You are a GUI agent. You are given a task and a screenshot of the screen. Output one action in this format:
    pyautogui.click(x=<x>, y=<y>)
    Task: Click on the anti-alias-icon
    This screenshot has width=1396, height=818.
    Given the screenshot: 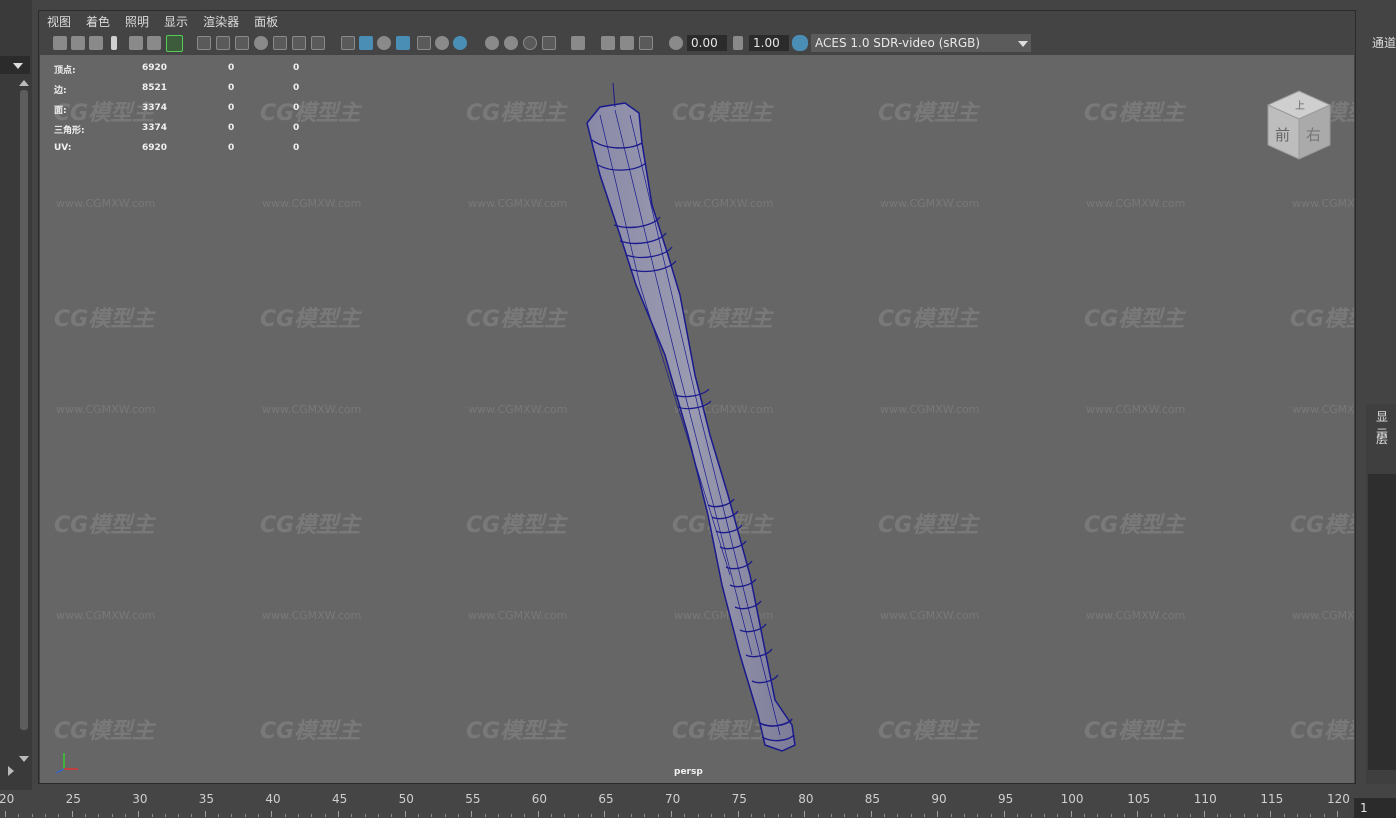 What is the action you would take?
    pyautogui.click(x=530, y=43)
    